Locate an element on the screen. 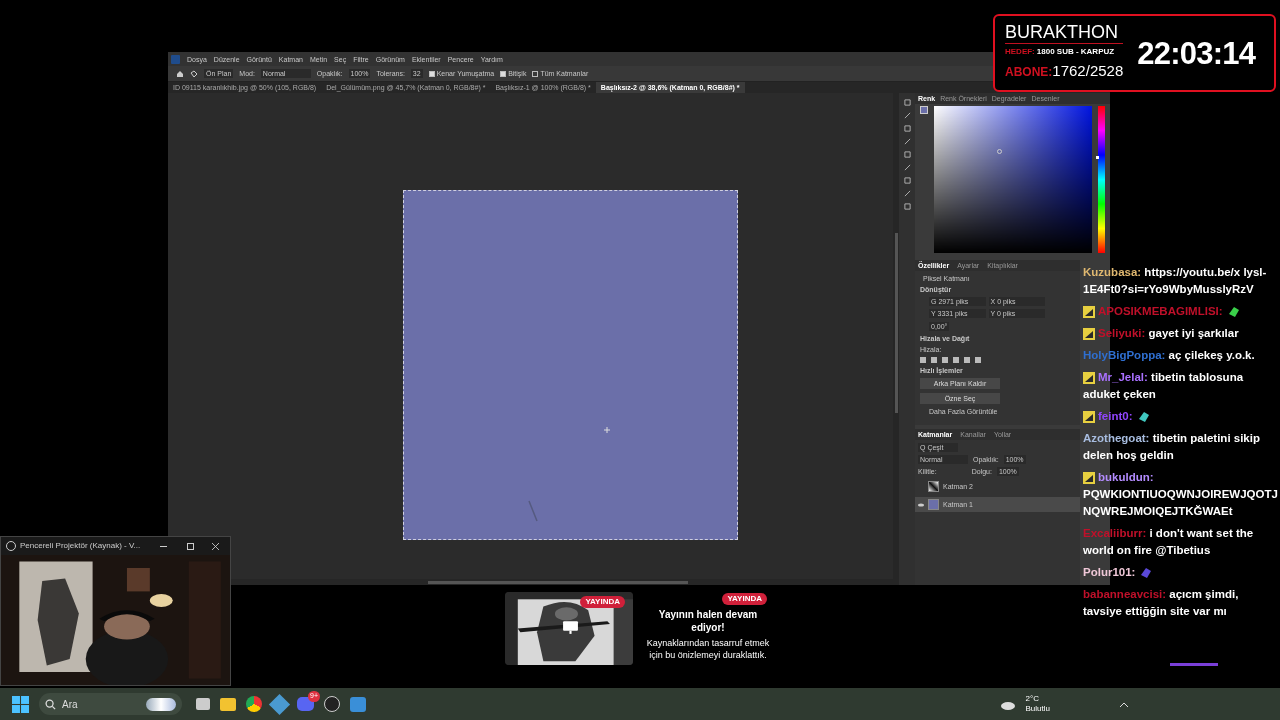 The image size is (1280, 720). browser-icon is located at coordinates (254, 704).